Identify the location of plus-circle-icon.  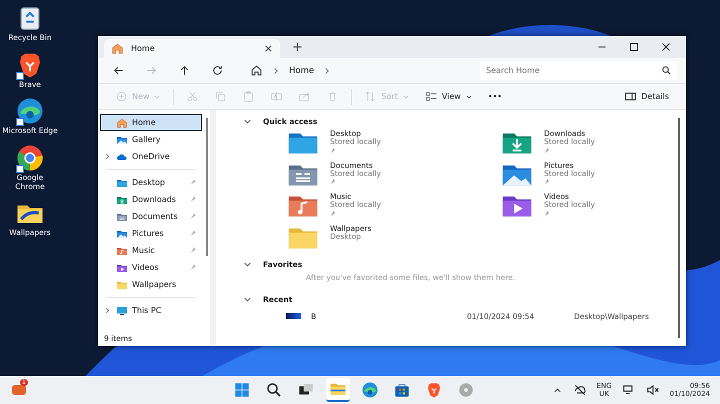
(121, 96).